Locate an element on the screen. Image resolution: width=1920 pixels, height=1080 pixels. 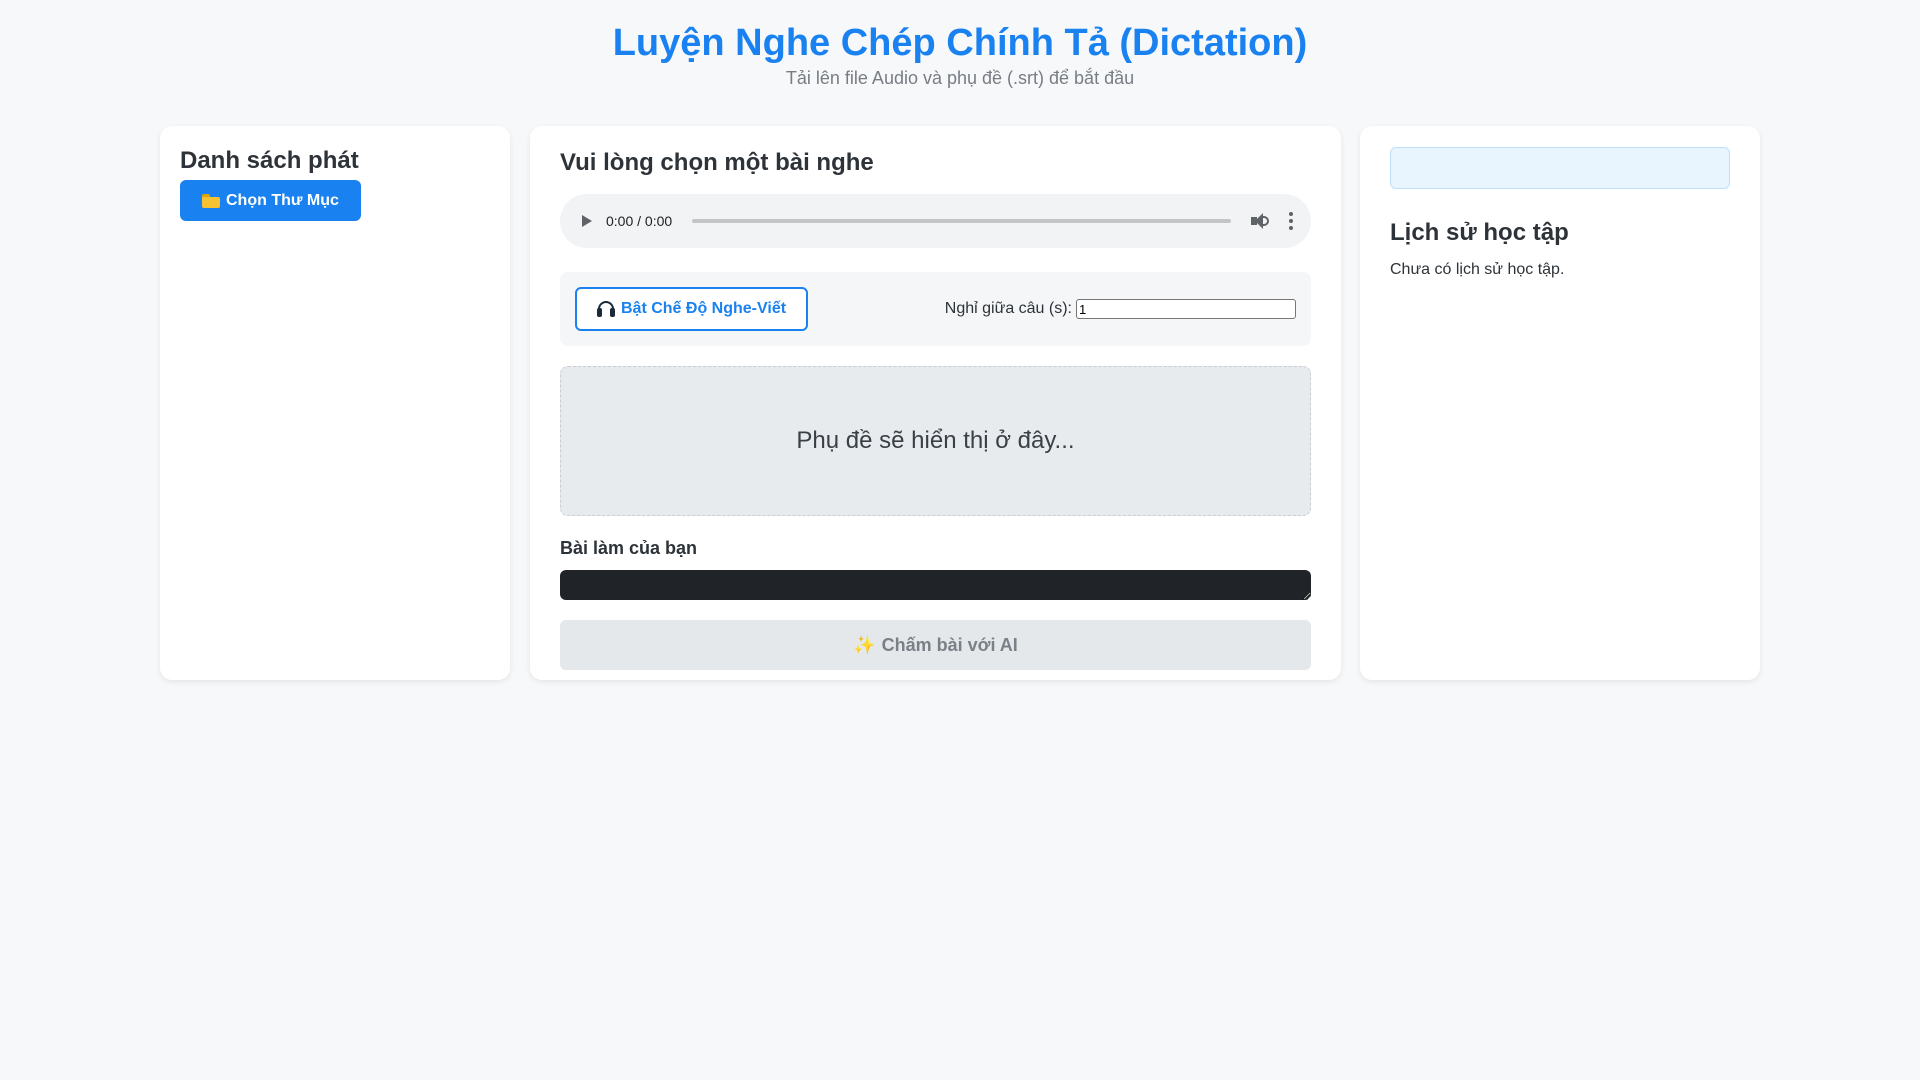
pause-setting: Nghỉ giữa câu (s): is located at coordinates (1120, 309).